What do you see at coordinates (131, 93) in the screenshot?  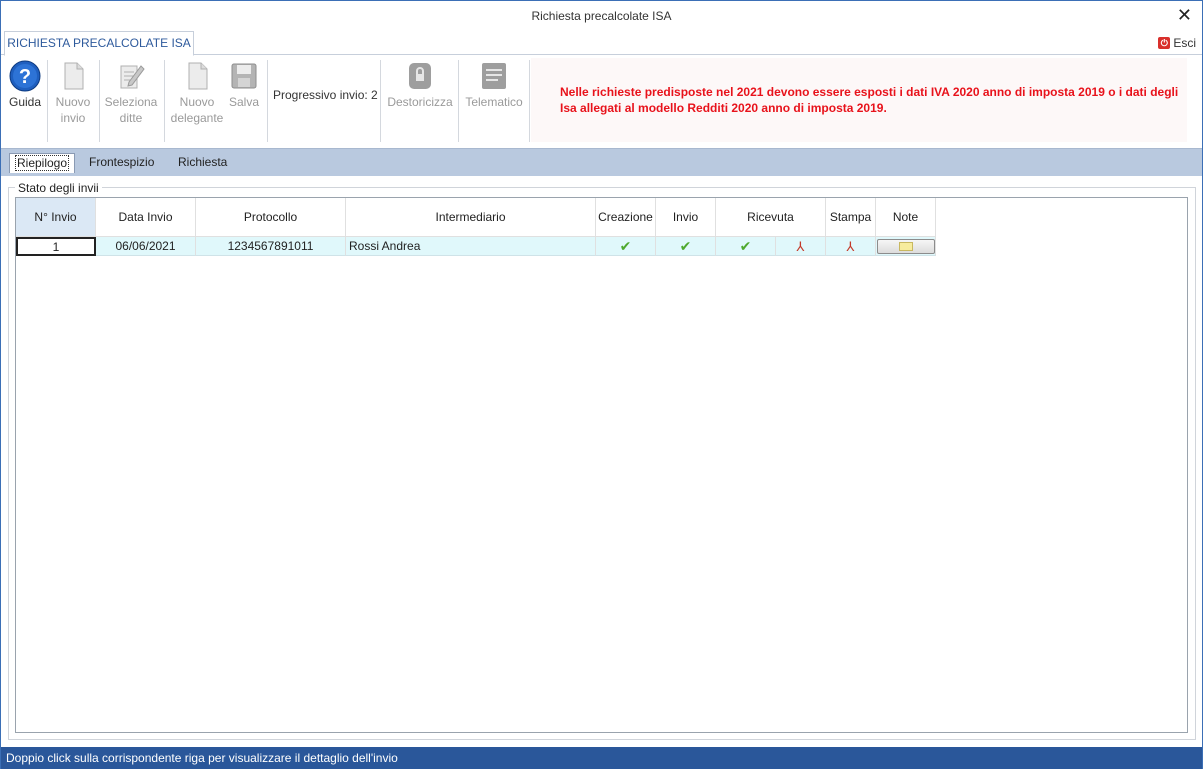 I see `seleziona-ditte-button: Seleziona ditte` at bounding box center [131, 93].